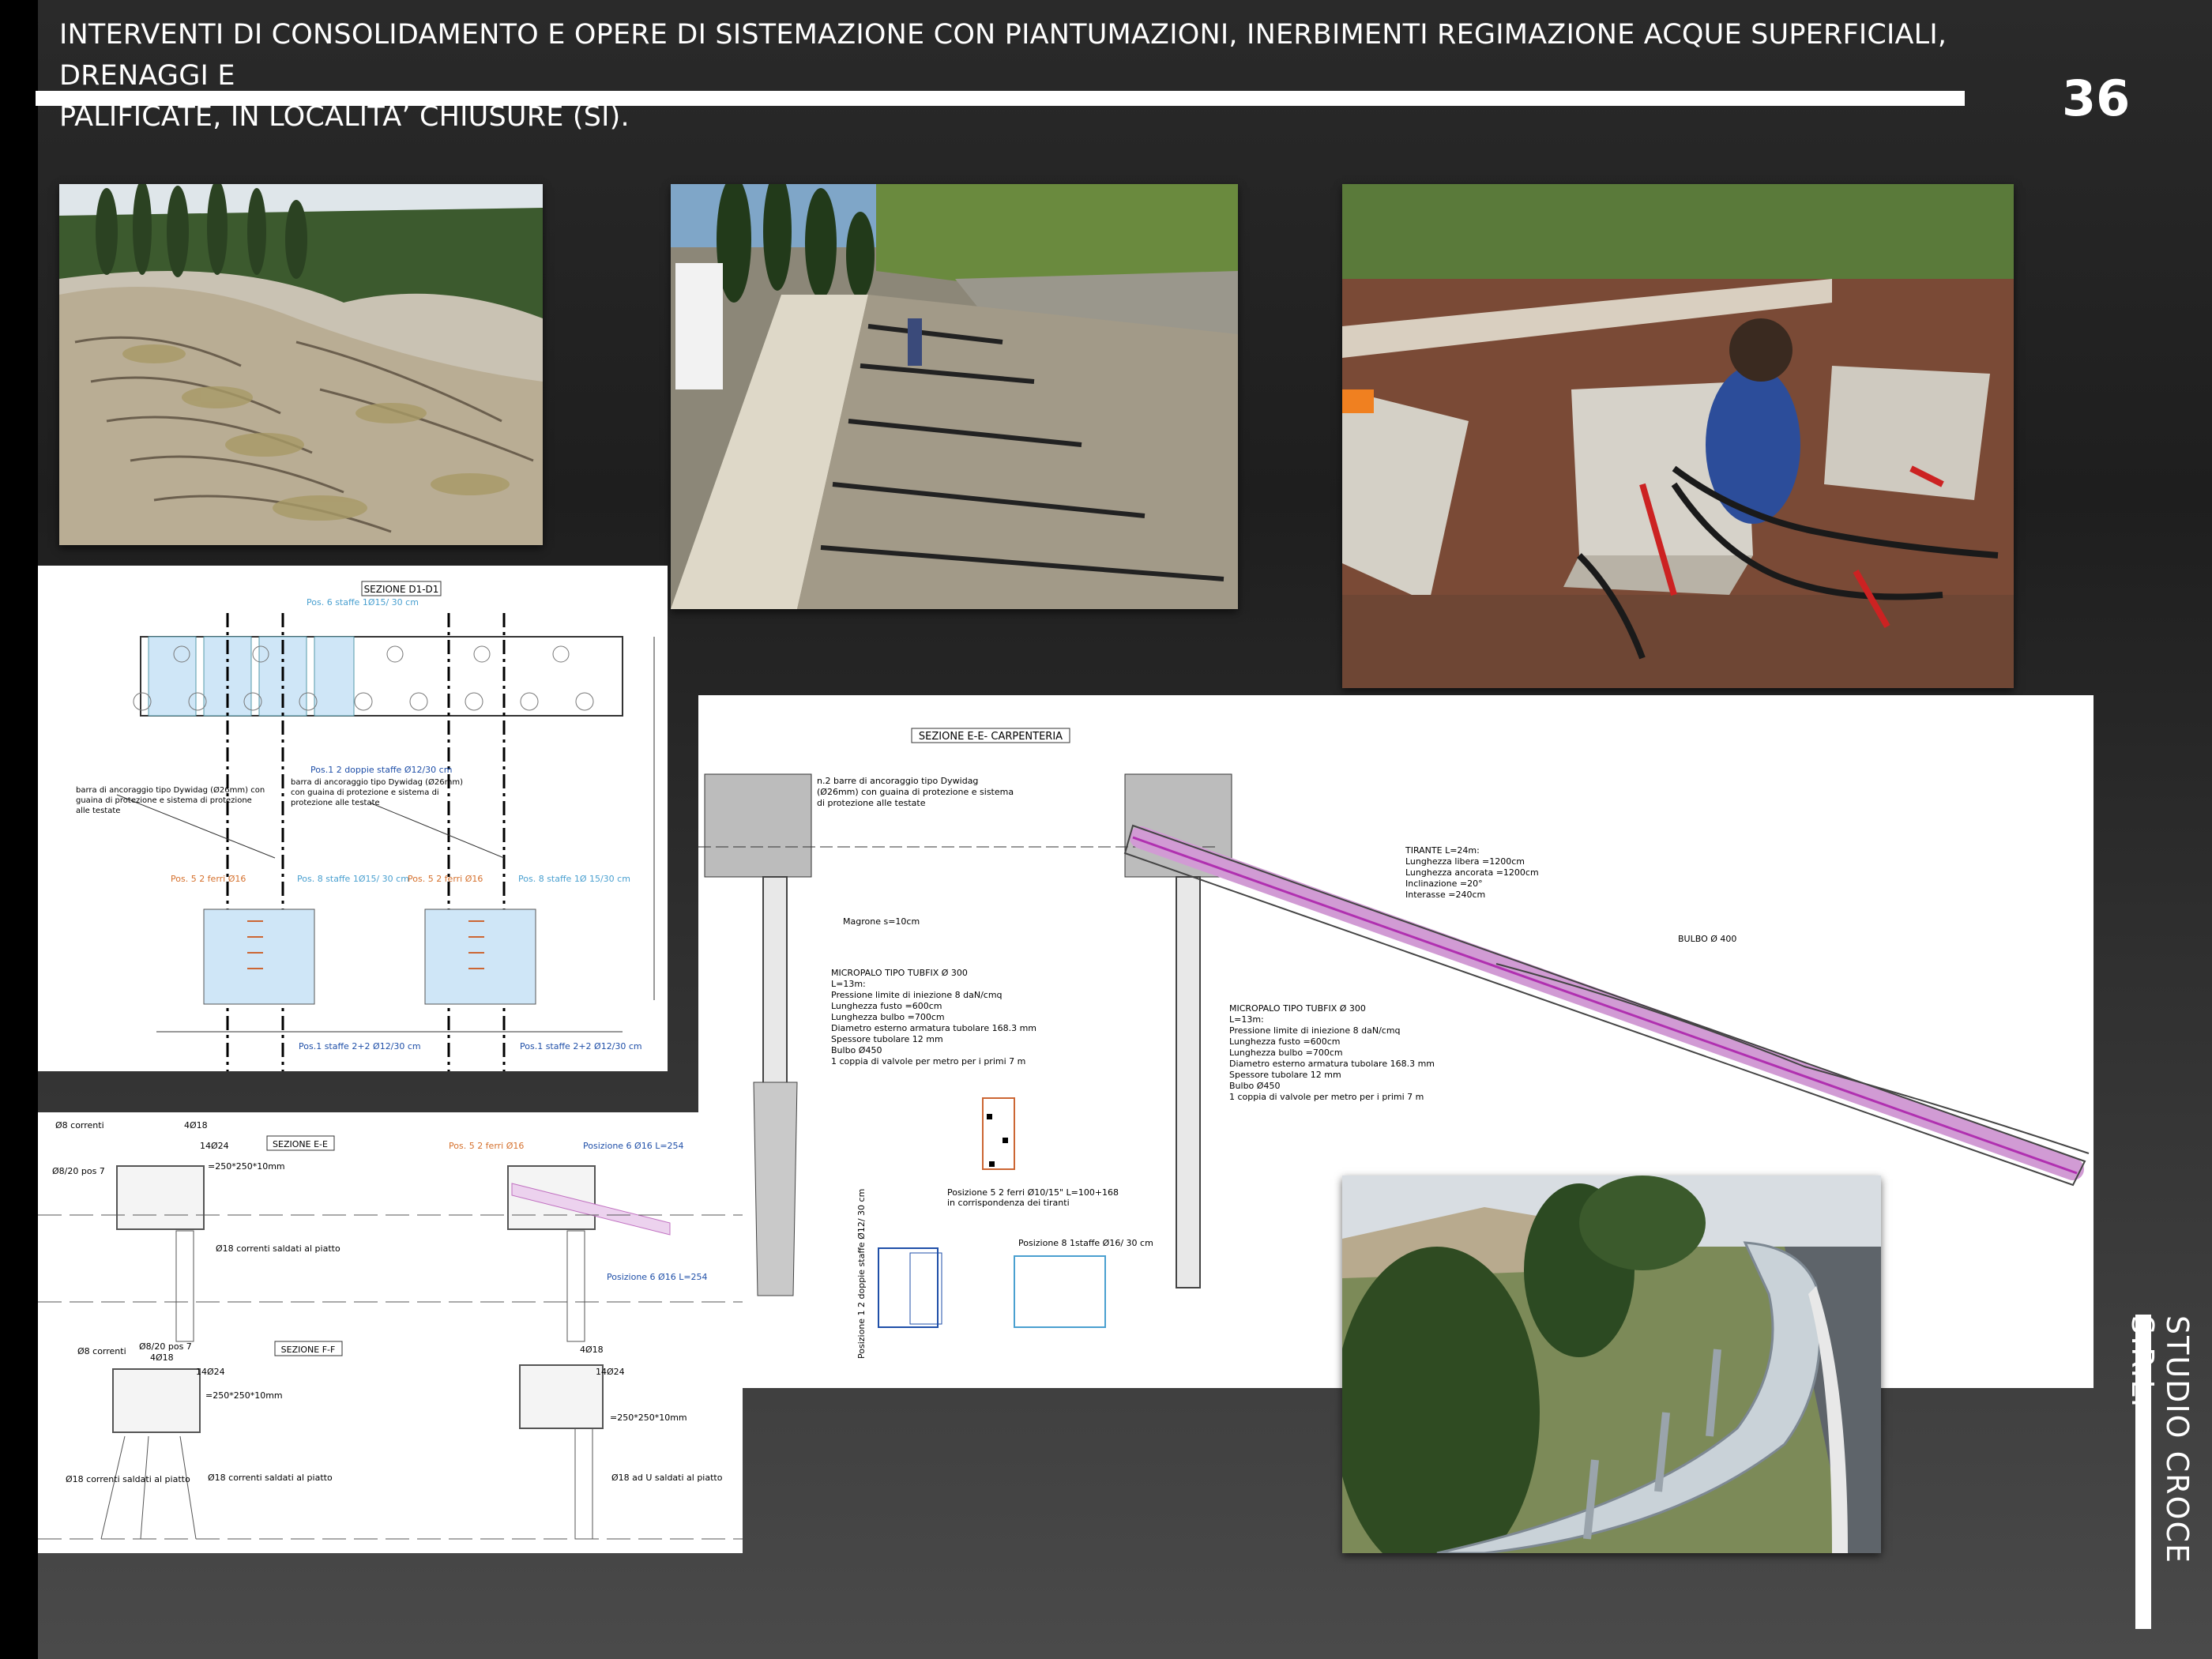 Image resolution: width=2212 pixels, height=1659 pixels. I want to click on photo-anchor-bars-worksite, so click(955, 397).